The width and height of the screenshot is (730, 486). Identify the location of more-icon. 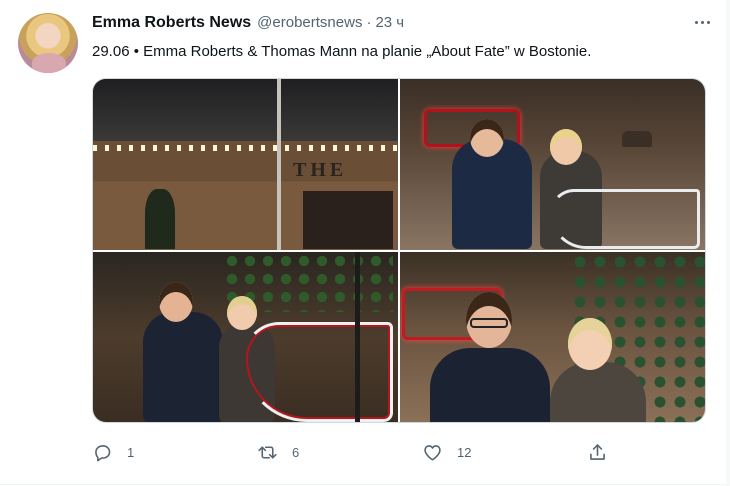
(702, 22).